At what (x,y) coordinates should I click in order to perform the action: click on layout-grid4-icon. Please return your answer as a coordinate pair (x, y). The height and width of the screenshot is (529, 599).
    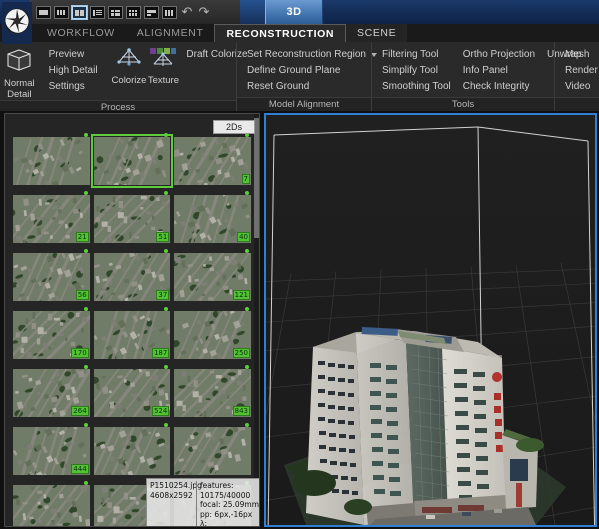
    Looking at the image, I should click on (169, 12).